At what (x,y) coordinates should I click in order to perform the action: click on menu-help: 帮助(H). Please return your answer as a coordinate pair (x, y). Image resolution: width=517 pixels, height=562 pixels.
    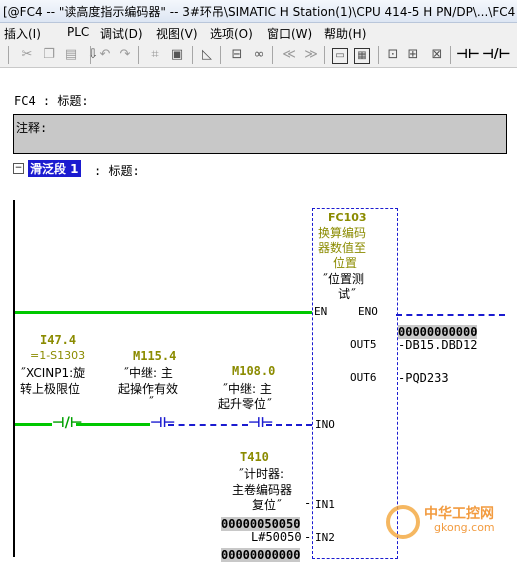
    Looking at the image, I should click on (345, 33).